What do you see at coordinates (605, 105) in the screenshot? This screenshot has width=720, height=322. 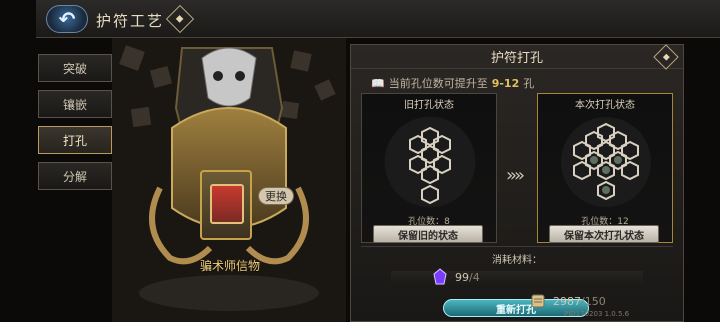 I see `new-state-label: 本次打孔状态` at bounding box center [605, 105].